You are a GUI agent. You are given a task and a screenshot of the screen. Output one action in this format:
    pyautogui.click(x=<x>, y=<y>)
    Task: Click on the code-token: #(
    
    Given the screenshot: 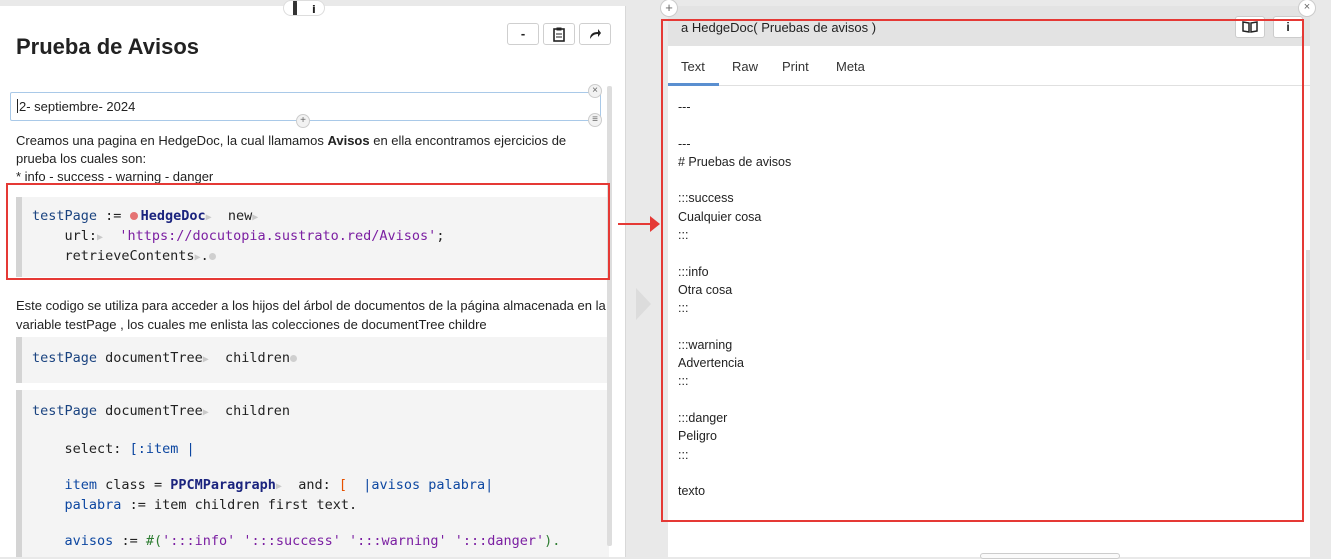 What is the action you would take?
    pyautogui.click(x=154, y=541)
    